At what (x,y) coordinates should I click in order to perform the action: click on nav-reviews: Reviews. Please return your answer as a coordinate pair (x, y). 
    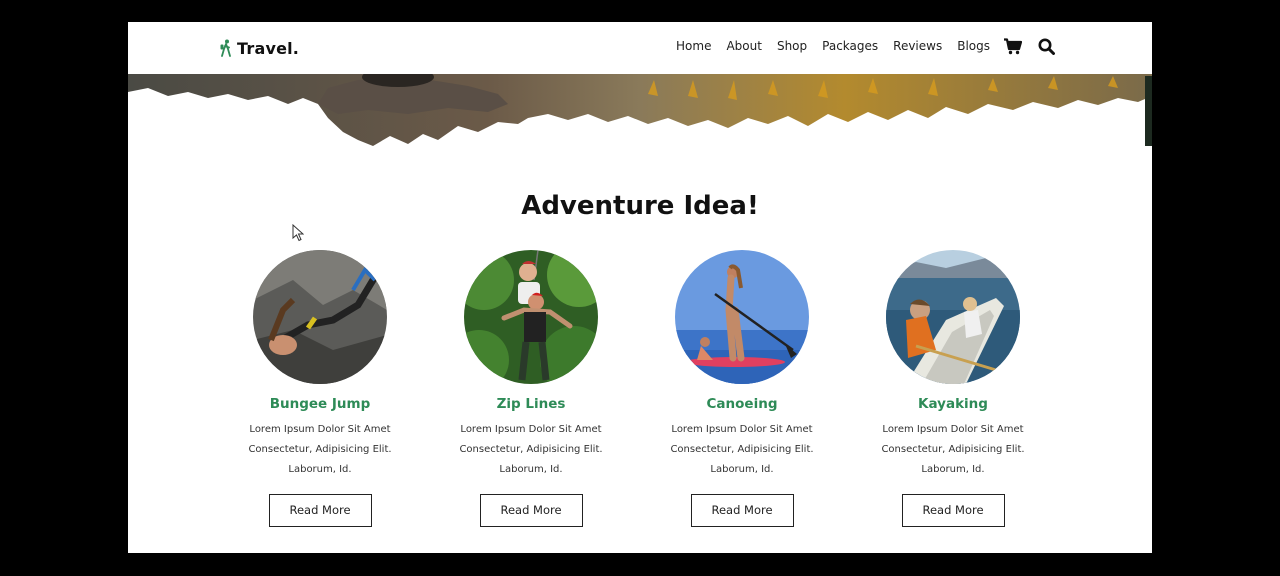
    Looking at the image, I should click on (917, 46).